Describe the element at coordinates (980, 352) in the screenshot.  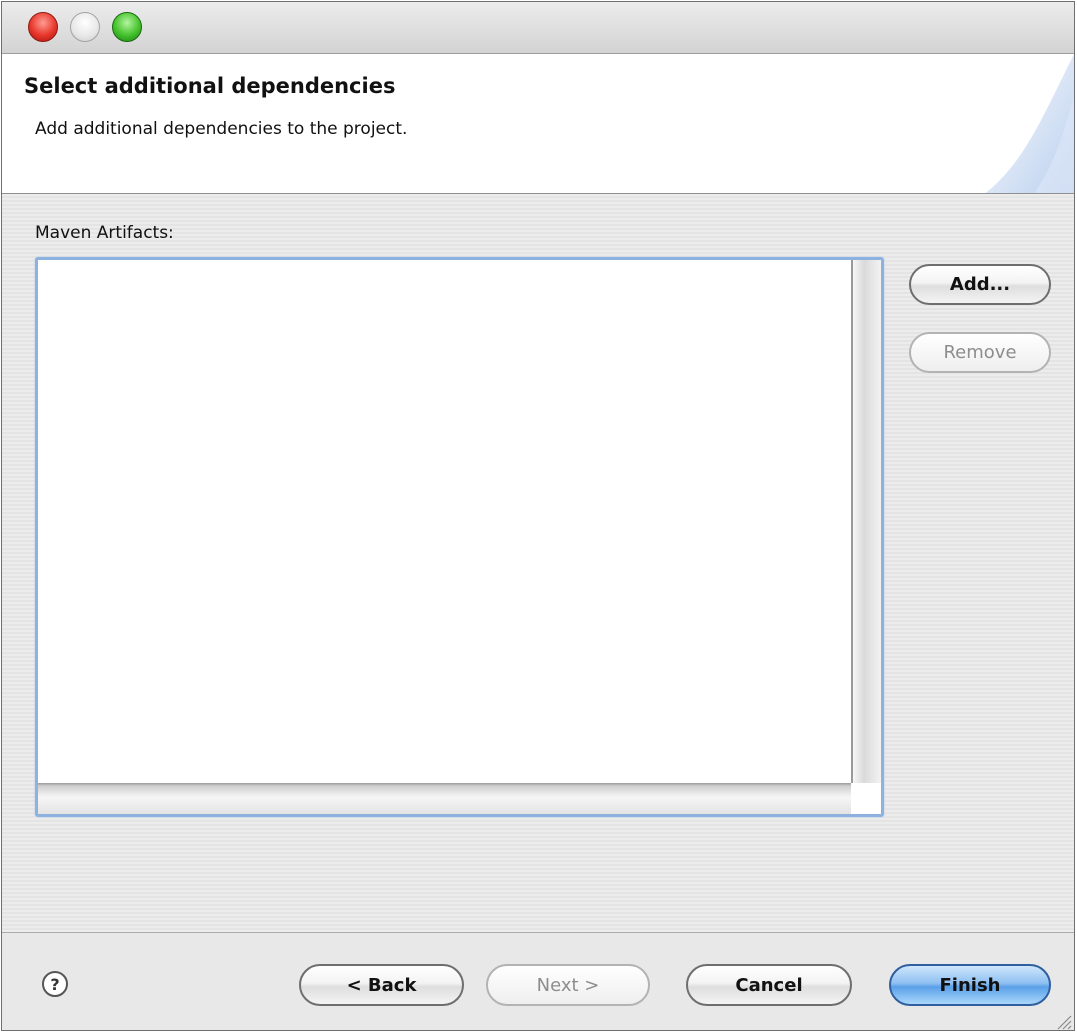
I see `remove-button: Remove` at that location.